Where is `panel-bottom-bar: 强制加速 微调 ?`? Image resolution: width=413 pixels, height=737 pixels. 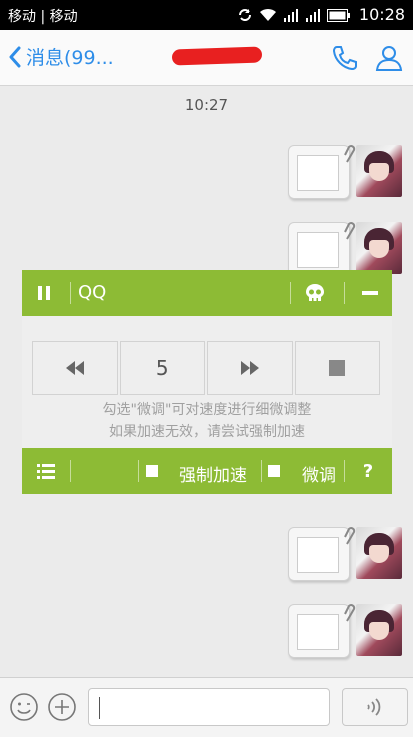 panel-bottom-bar: 强制加速 微调 ? is located at coordinates (207, 471).